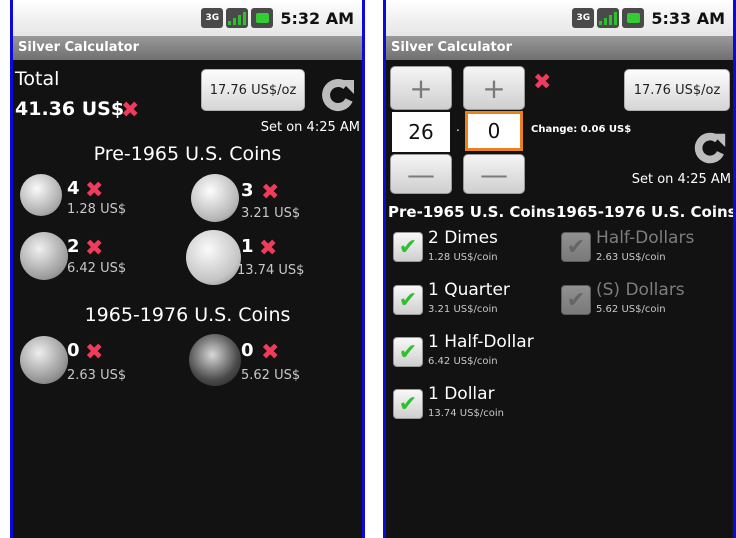 Image resolution: width=736 pixels, height=538 pixels. I want to click on clear-dollar-icon: ✖, so click(268, 249).